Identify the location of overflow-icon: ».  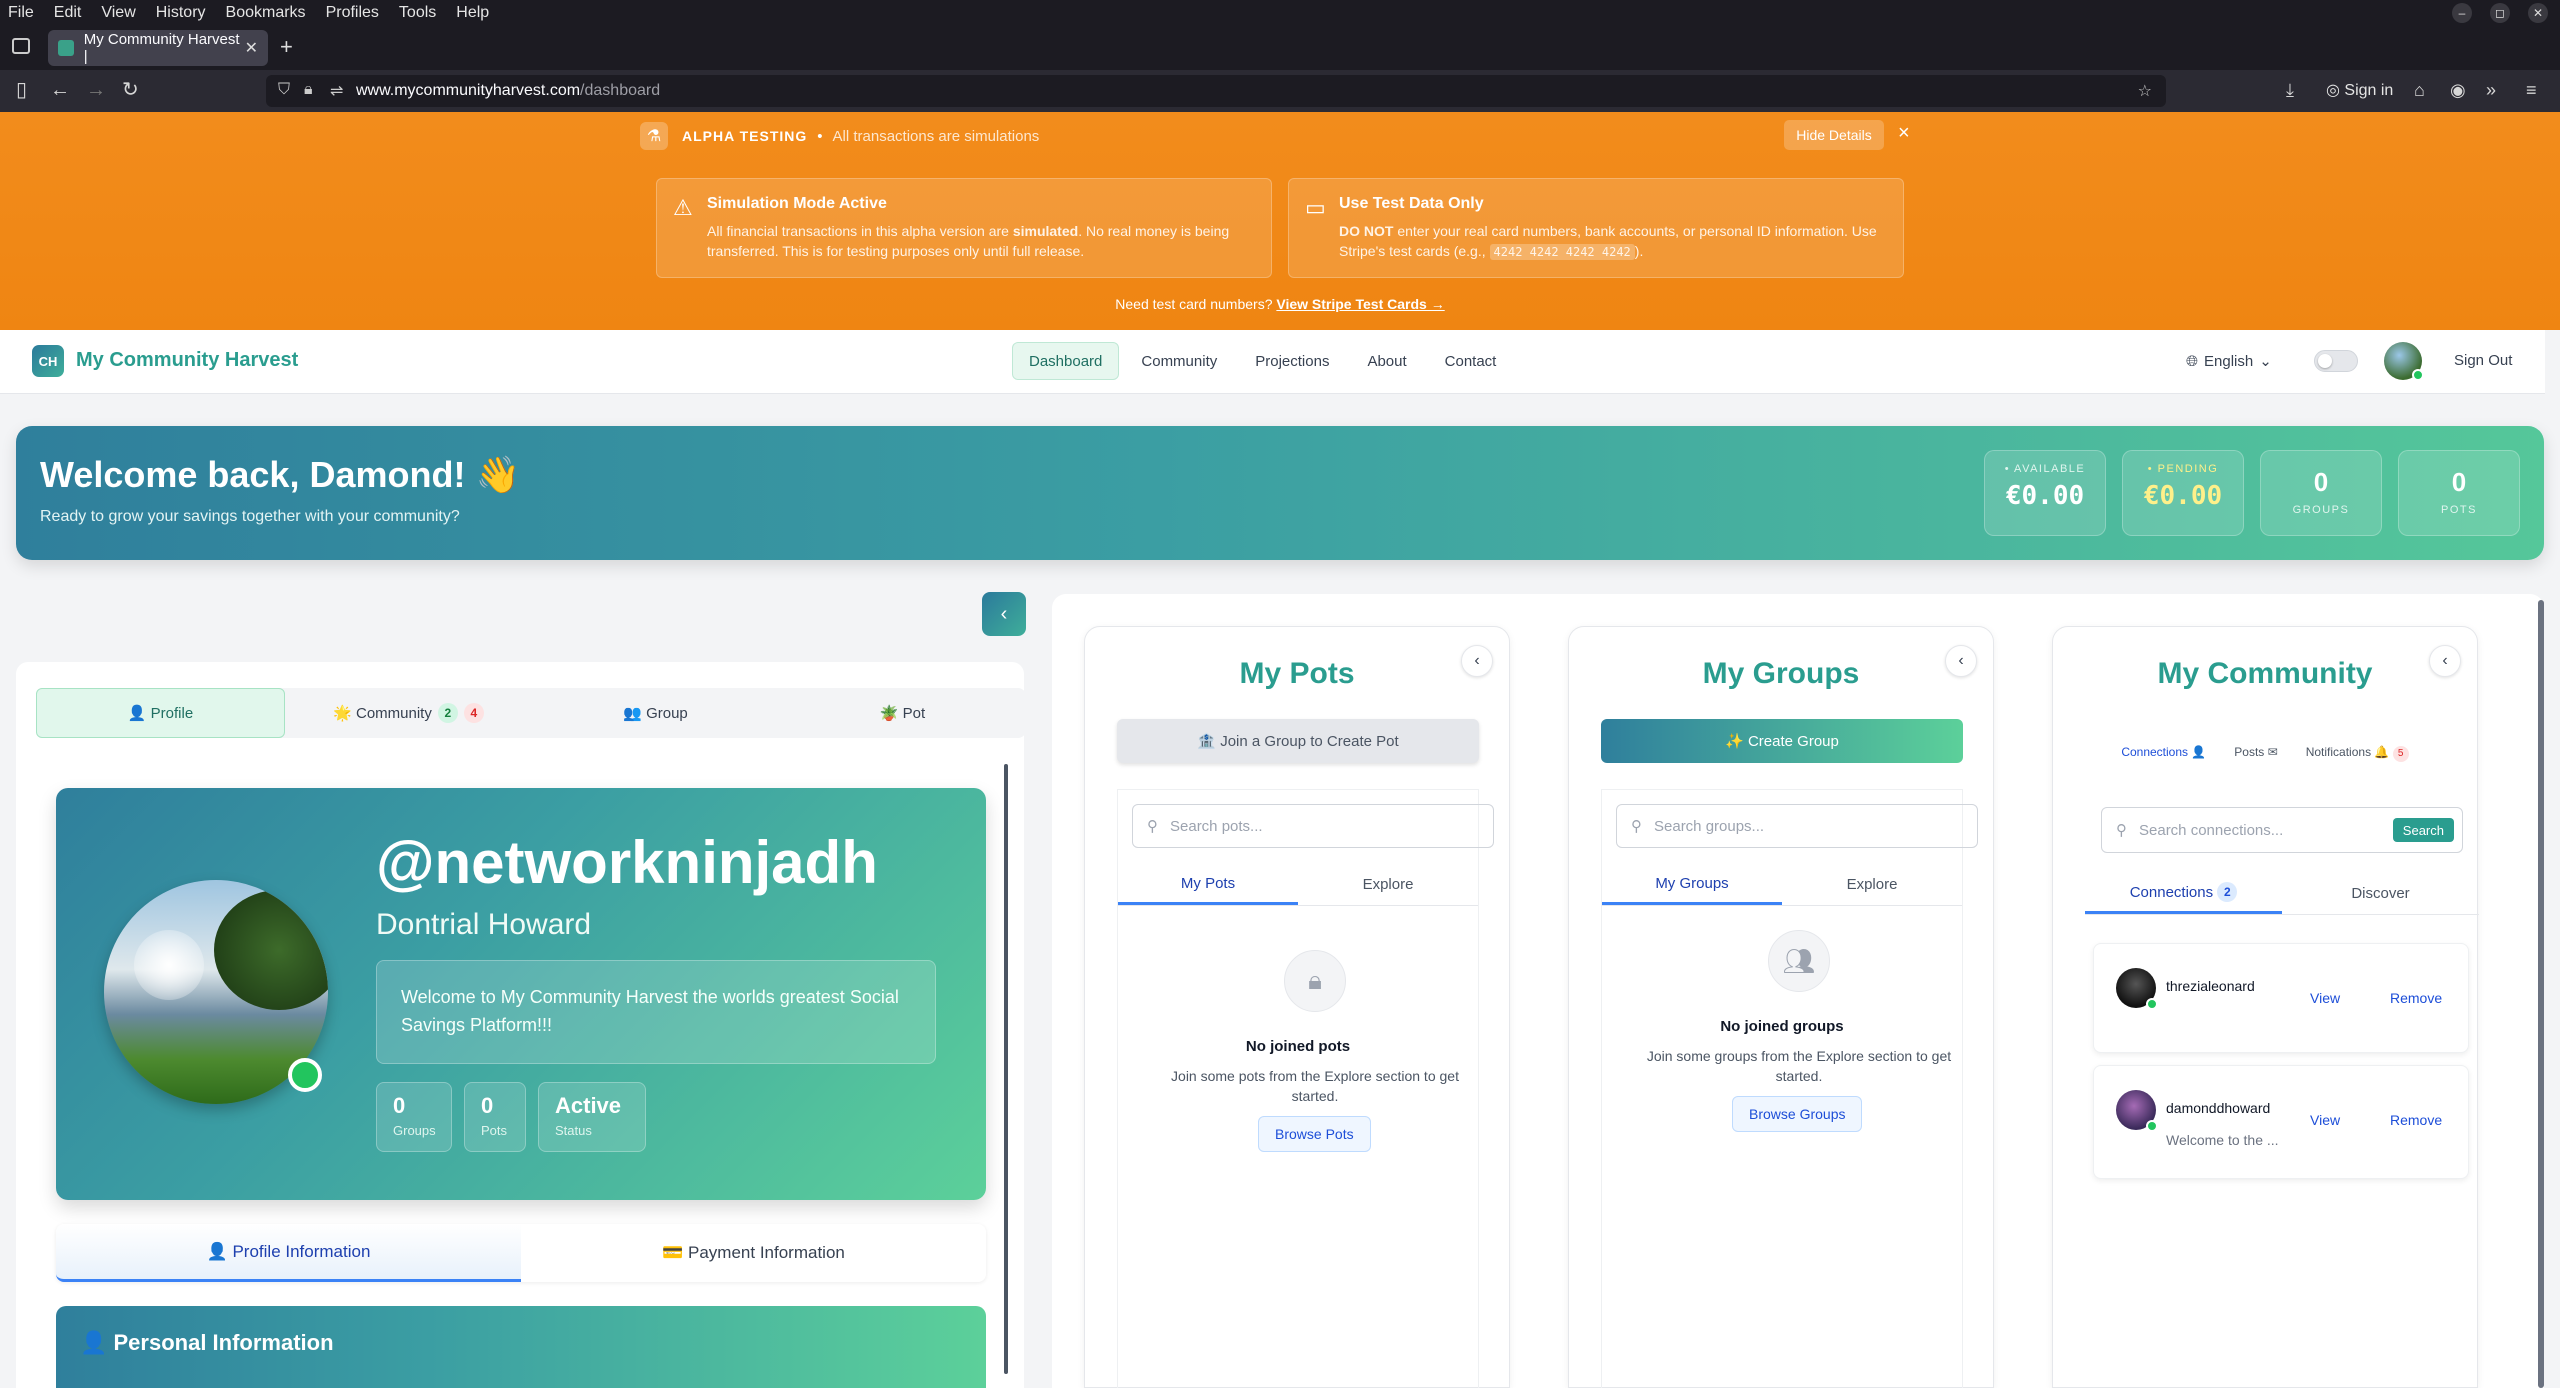
(2491, 90).